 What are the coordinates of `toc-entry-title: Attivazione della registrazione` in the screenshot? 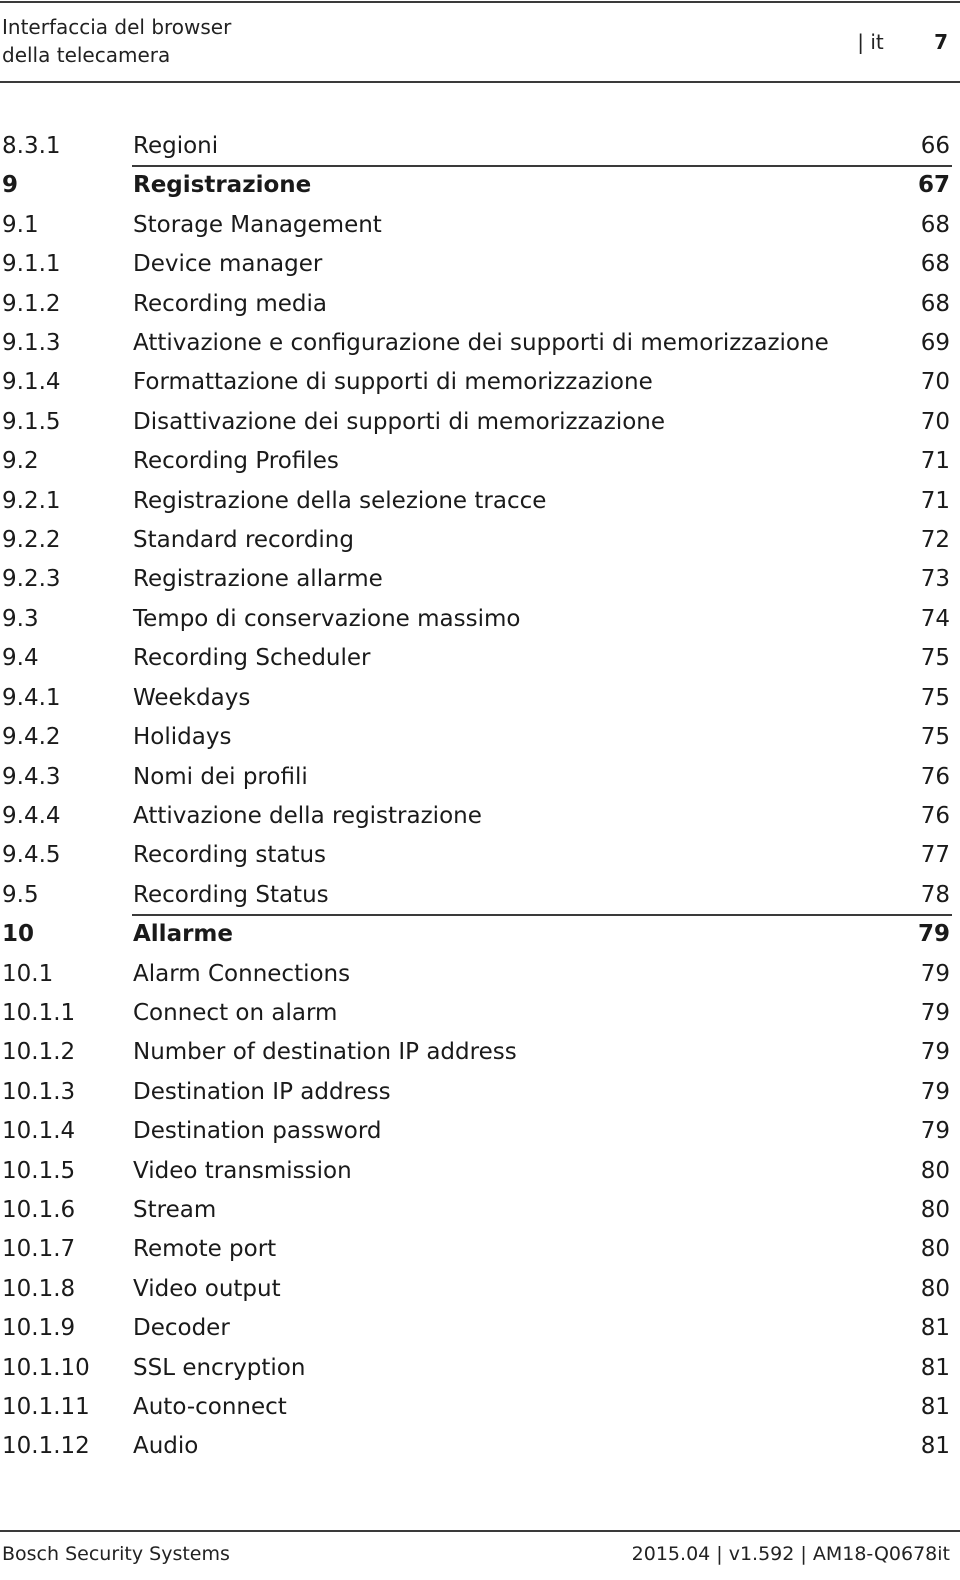 It's located at (512, 816).